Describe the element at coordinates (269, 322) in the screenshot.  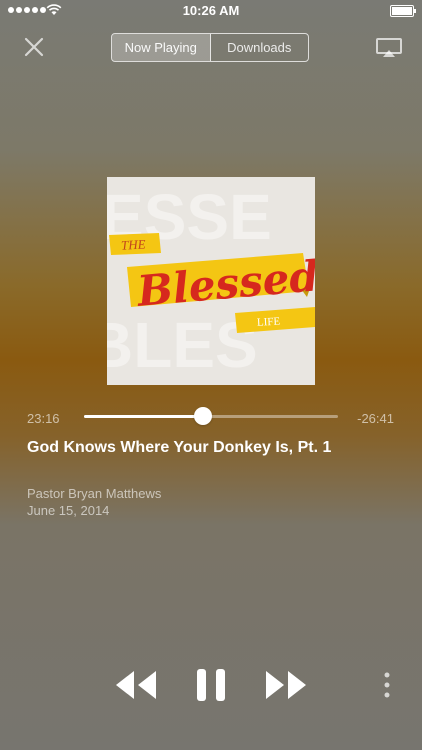
I see `artwork-label-bottom: LIFE` at that location.